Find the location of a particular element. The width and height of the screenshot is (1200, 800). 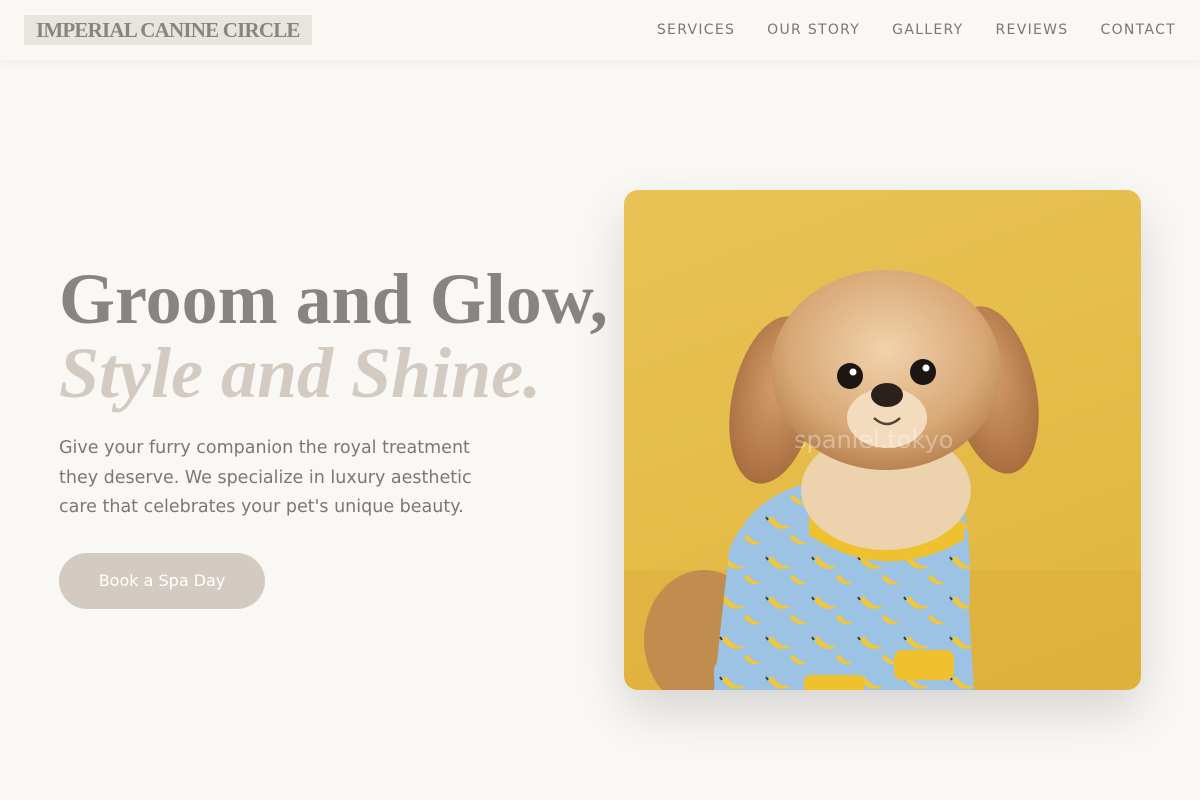

headline-line-2: Style and Shine. is located at coordinates (300, 373).